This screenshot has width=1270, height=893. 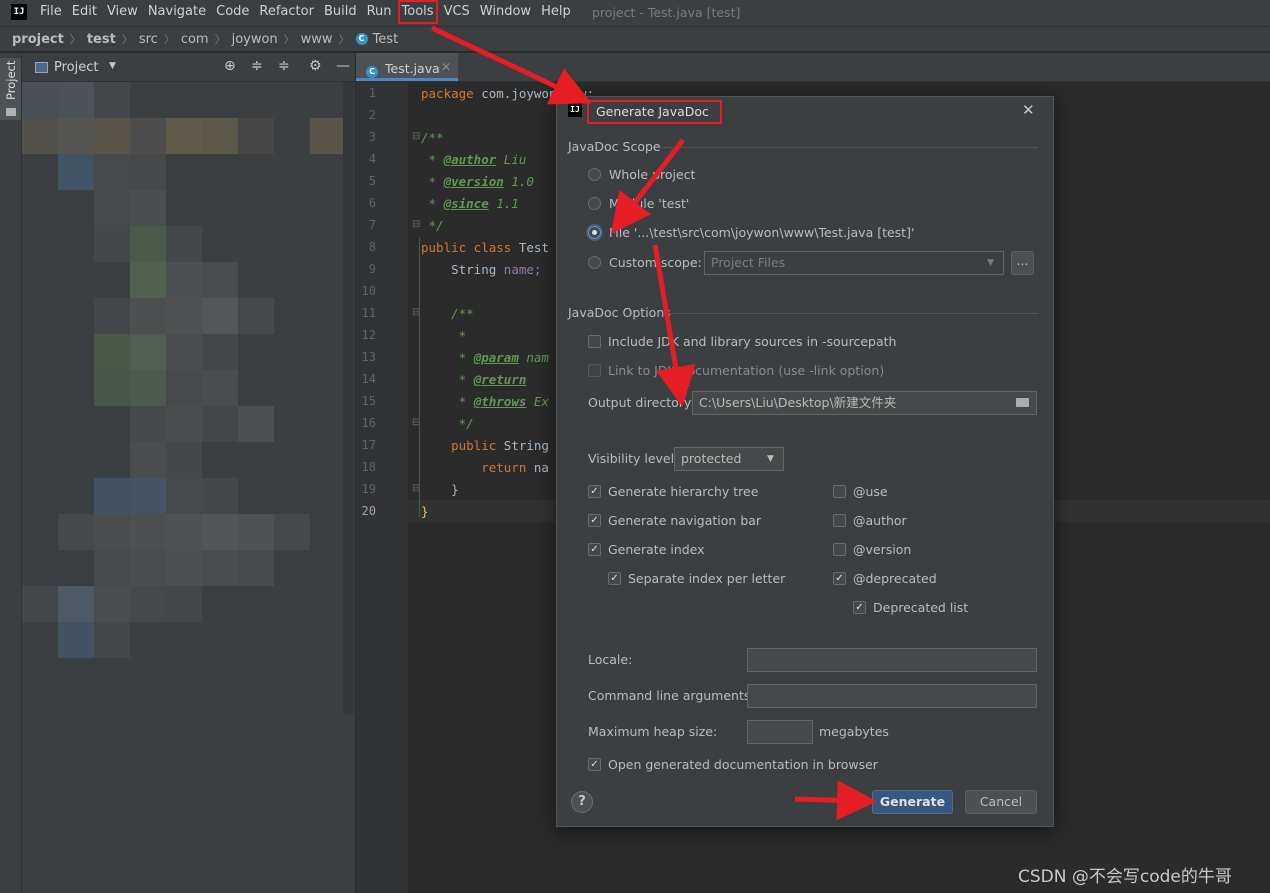 What do you see at coordinates (912, 802) in the screenshot?
I see `generate-button: Generate` at bounding box center [912, 802].